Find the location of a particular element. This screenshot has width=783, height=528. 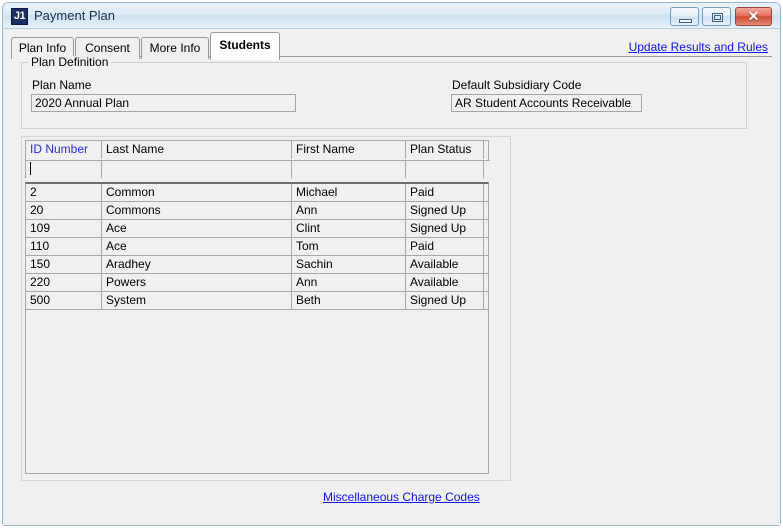

cell-id-number: 2 is located at coordinates (64, 192).